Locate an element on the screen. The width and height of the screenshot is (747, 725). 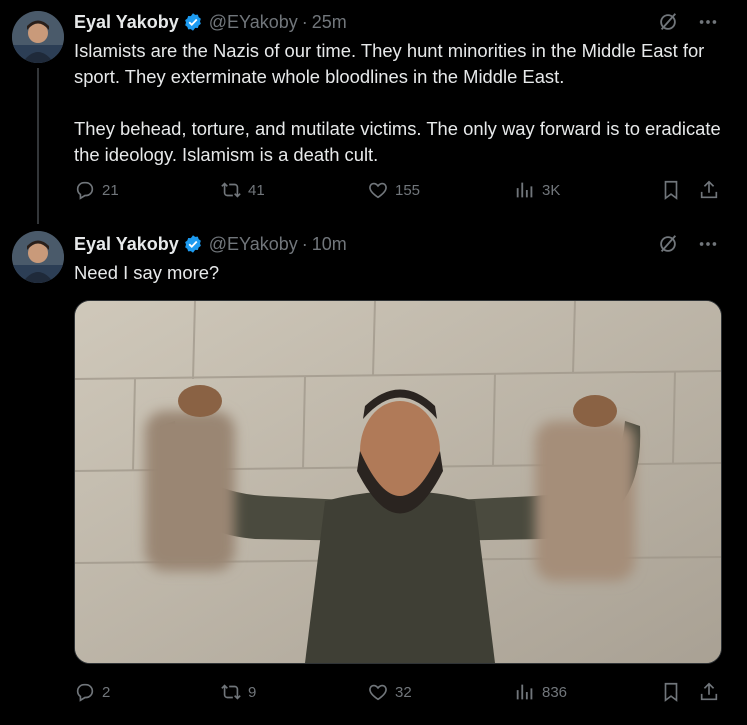
repost-count: 41 is located at coordinates (256, 190).